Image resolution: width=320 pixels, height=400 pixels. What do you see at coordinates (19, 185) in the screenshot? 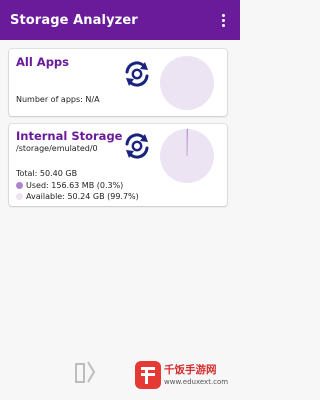
I see `used-legend-dot` at bounding box center [19, 185].